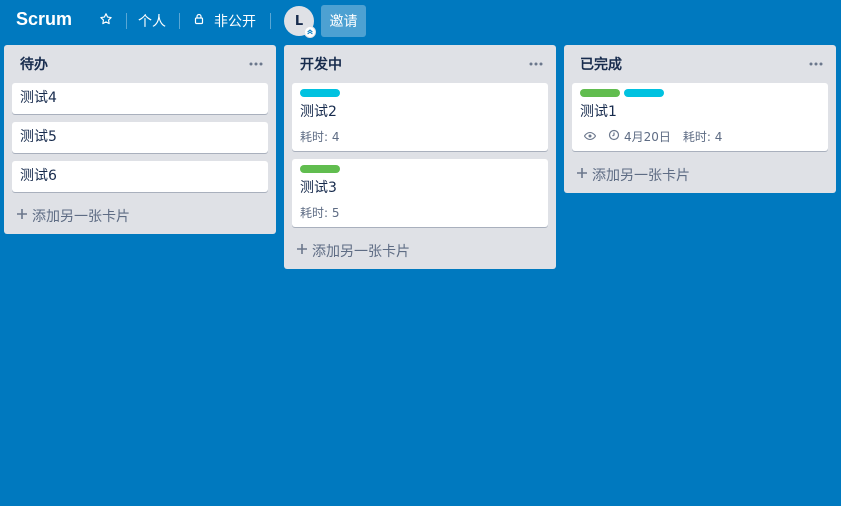  Describe the element at coordinates (199, 21) in the screenshot. I see `lock-icon` at that location.